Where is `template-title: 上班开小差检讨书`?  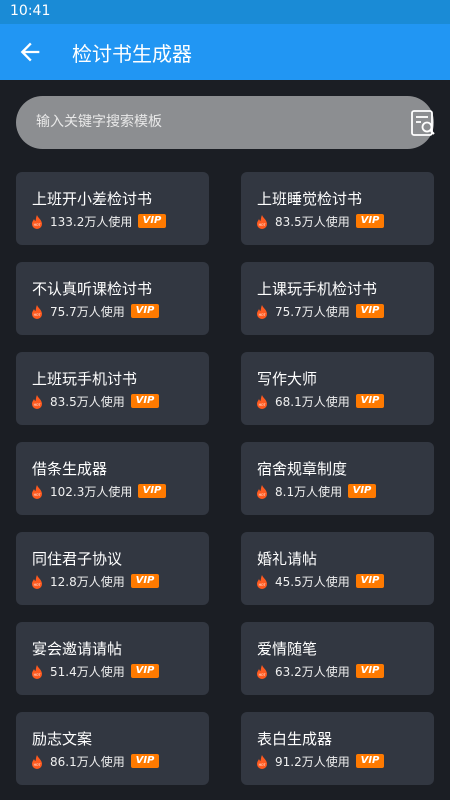 template-title: 上班开小差检讨书 is located at coordinates (92, 199).